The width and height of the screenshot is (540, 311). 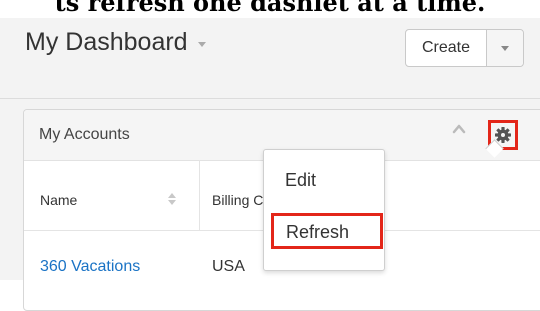 I want to click on dashlet-actions-menu, so click(x=324, y=210).